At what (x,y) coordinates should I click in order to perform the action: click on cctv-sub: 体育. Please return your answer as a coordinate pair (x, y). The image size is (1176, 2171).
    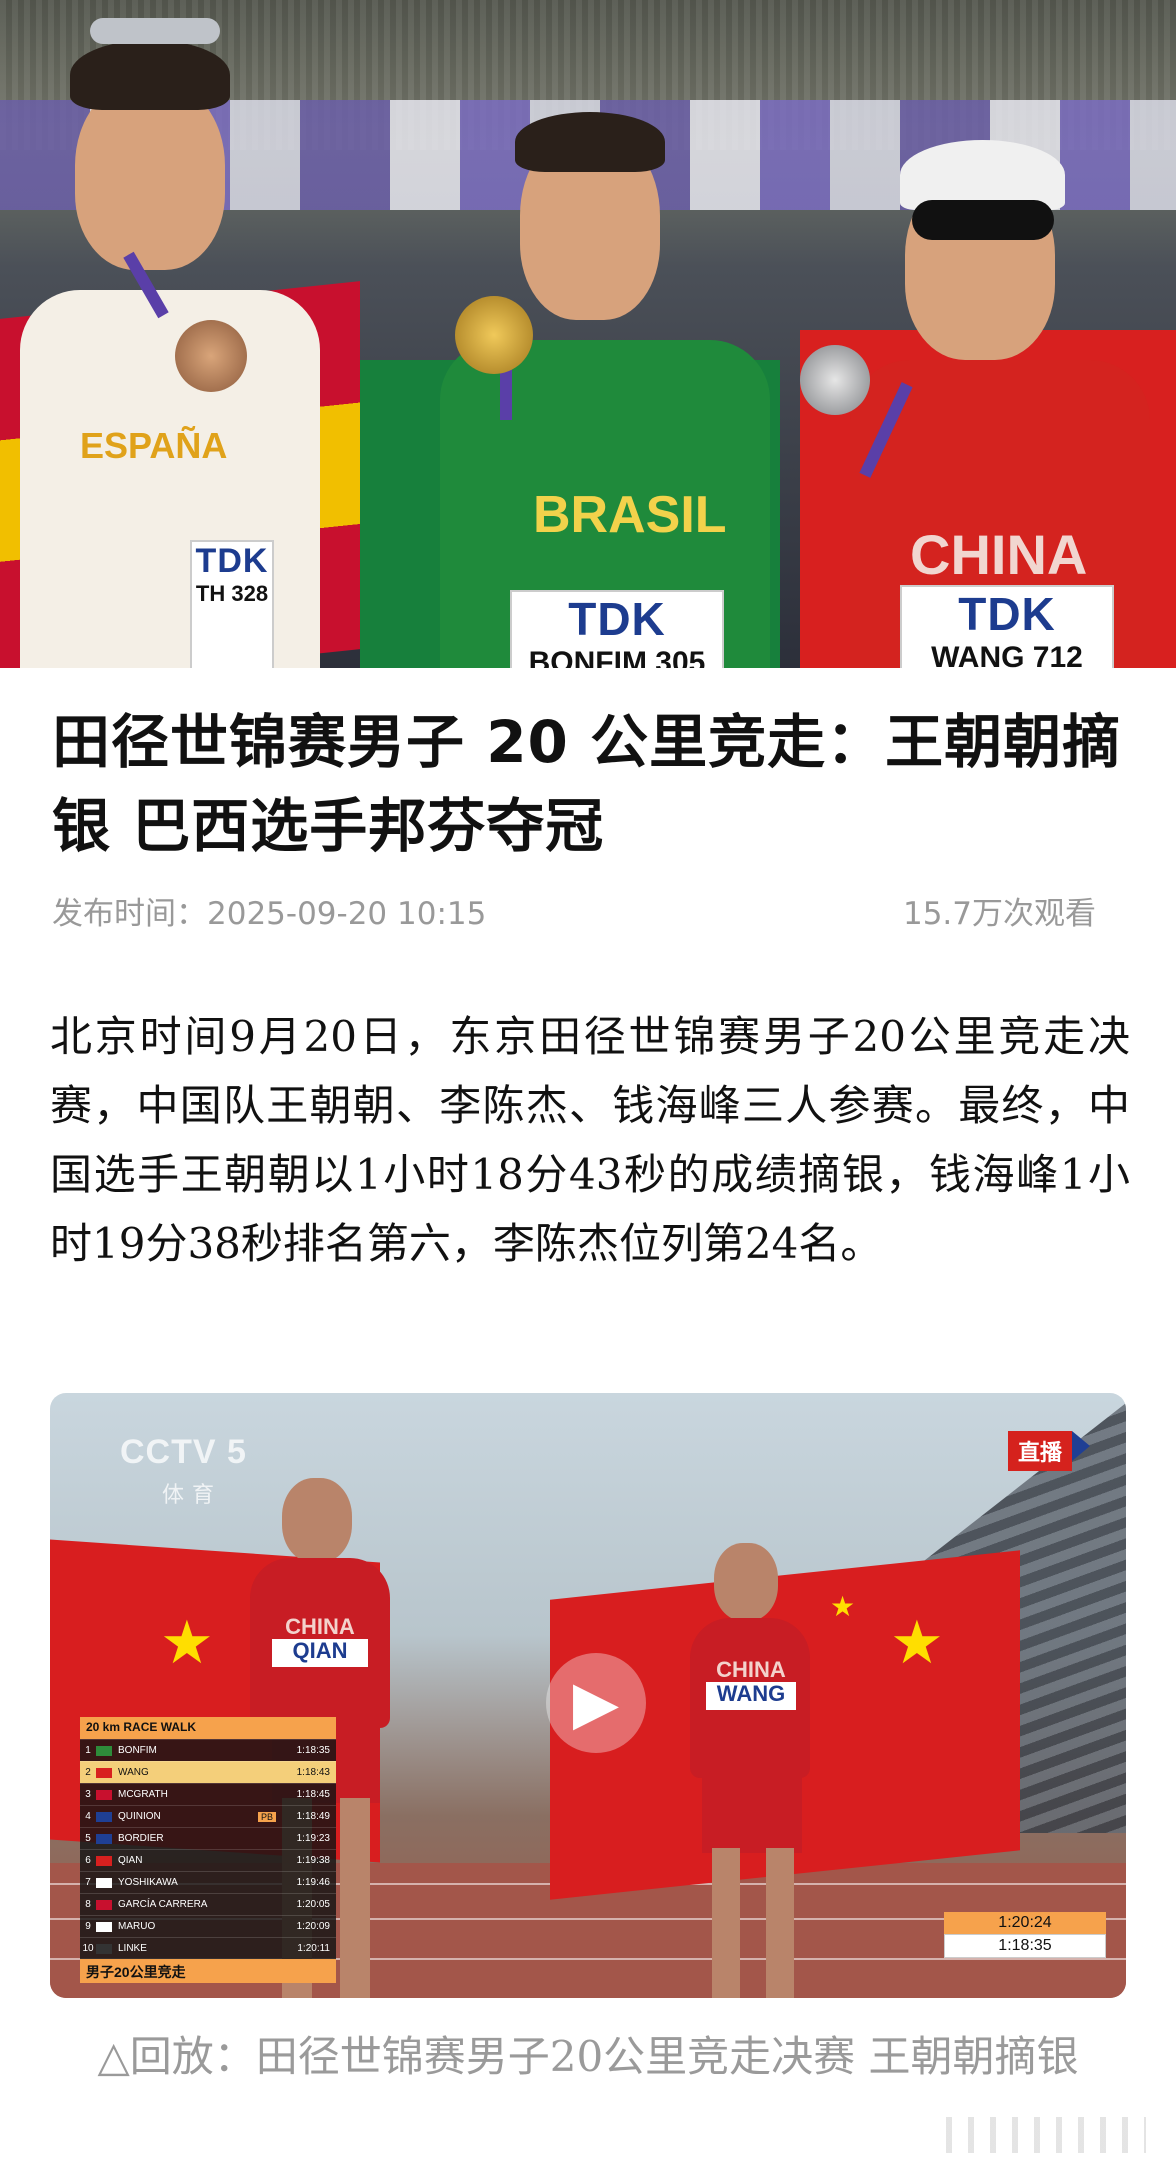
    Looking at the image, I should click on (192, 1495).